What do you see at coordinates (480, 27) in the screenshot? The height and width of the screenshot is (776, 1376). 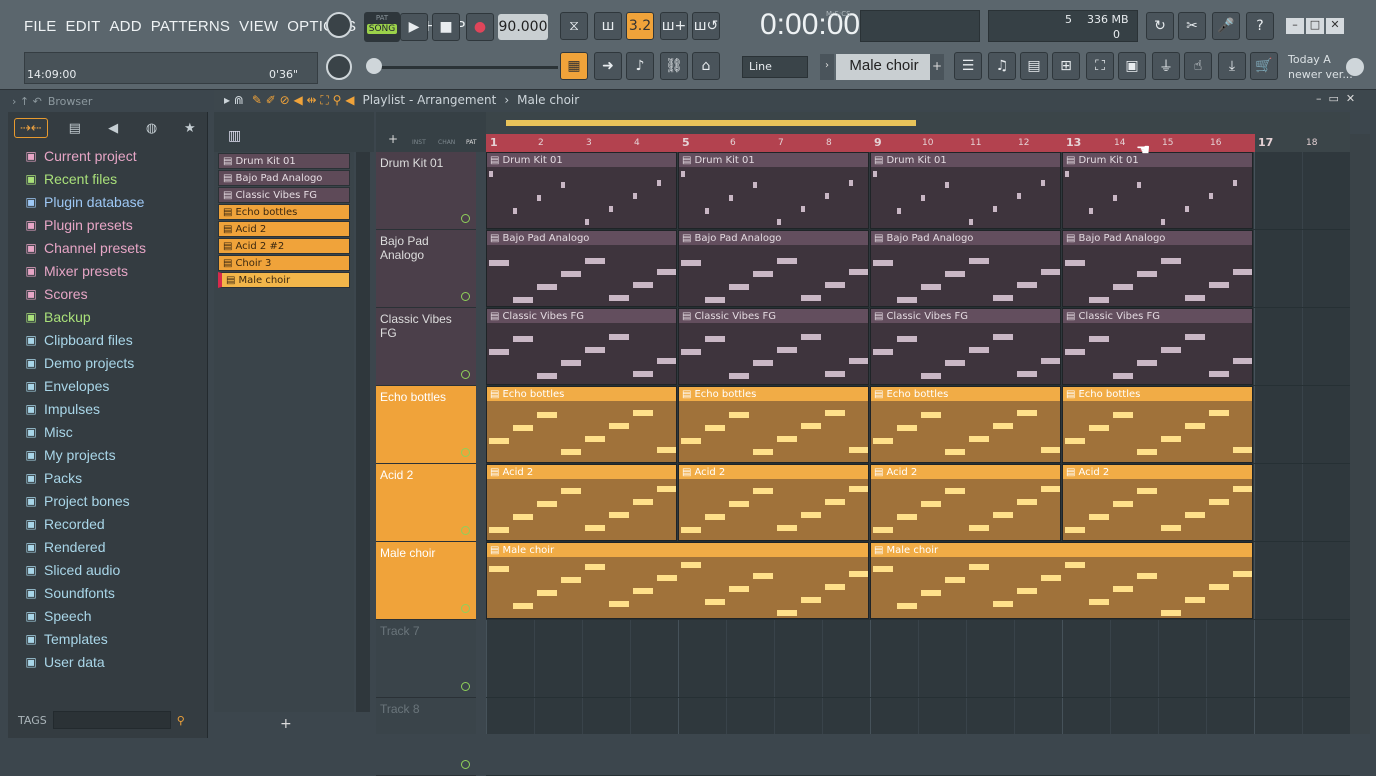 I see `record-button: ●` at bounding box center [480, 27].